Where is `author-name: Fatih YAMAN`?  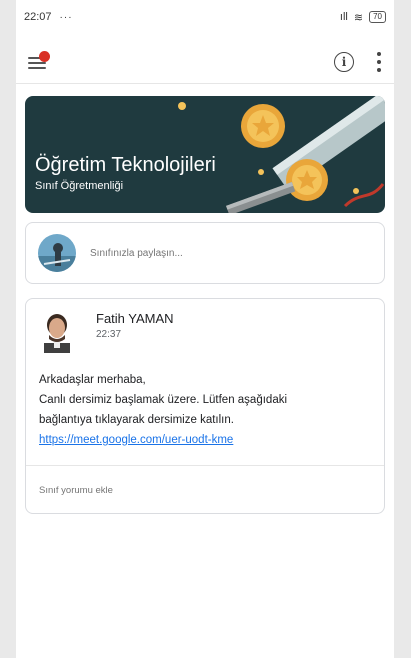
author-name: Fatih YAMAN is located at coordinates (135, 318).